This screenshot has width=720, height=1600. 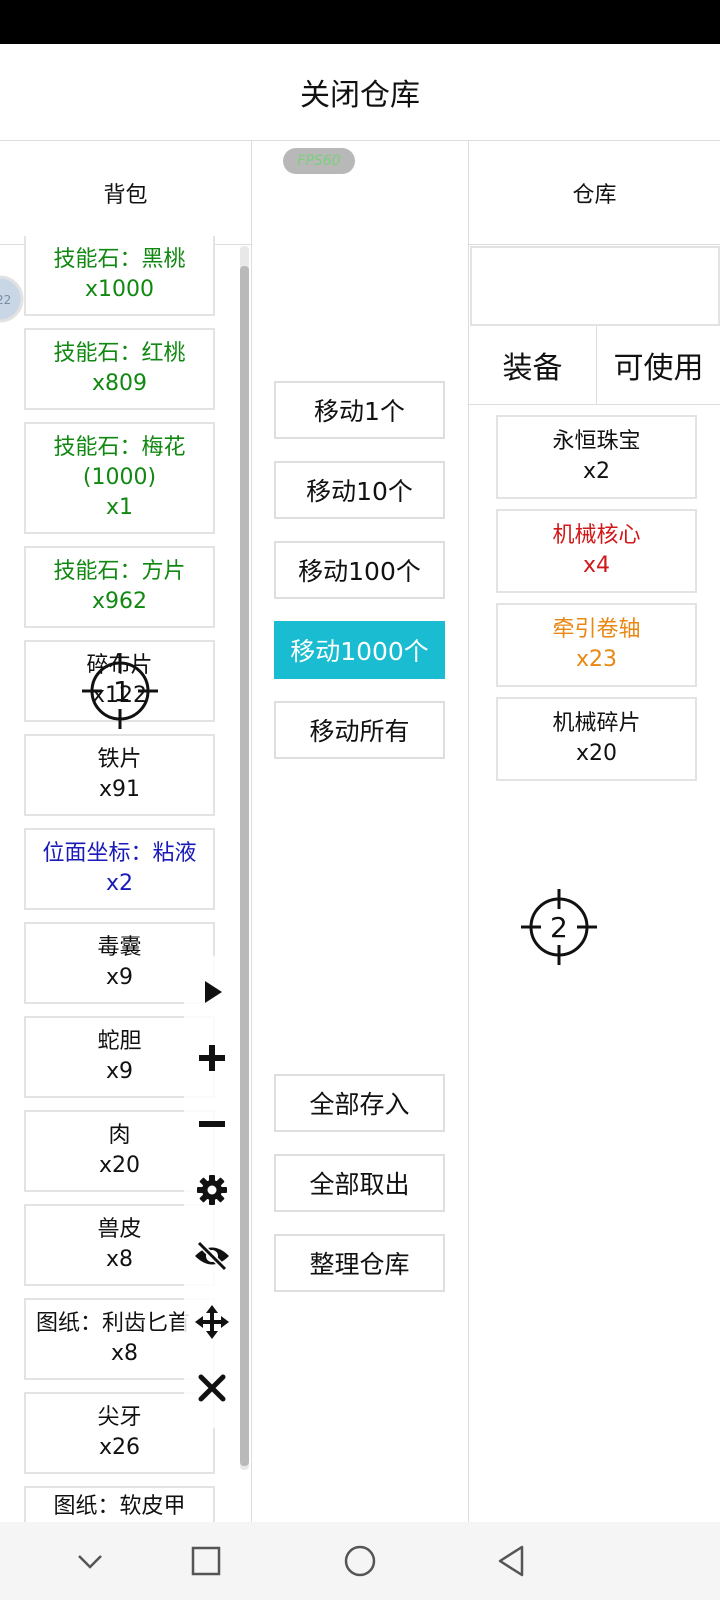 I want to click on tabs-underline, so click(x=594, y=404).